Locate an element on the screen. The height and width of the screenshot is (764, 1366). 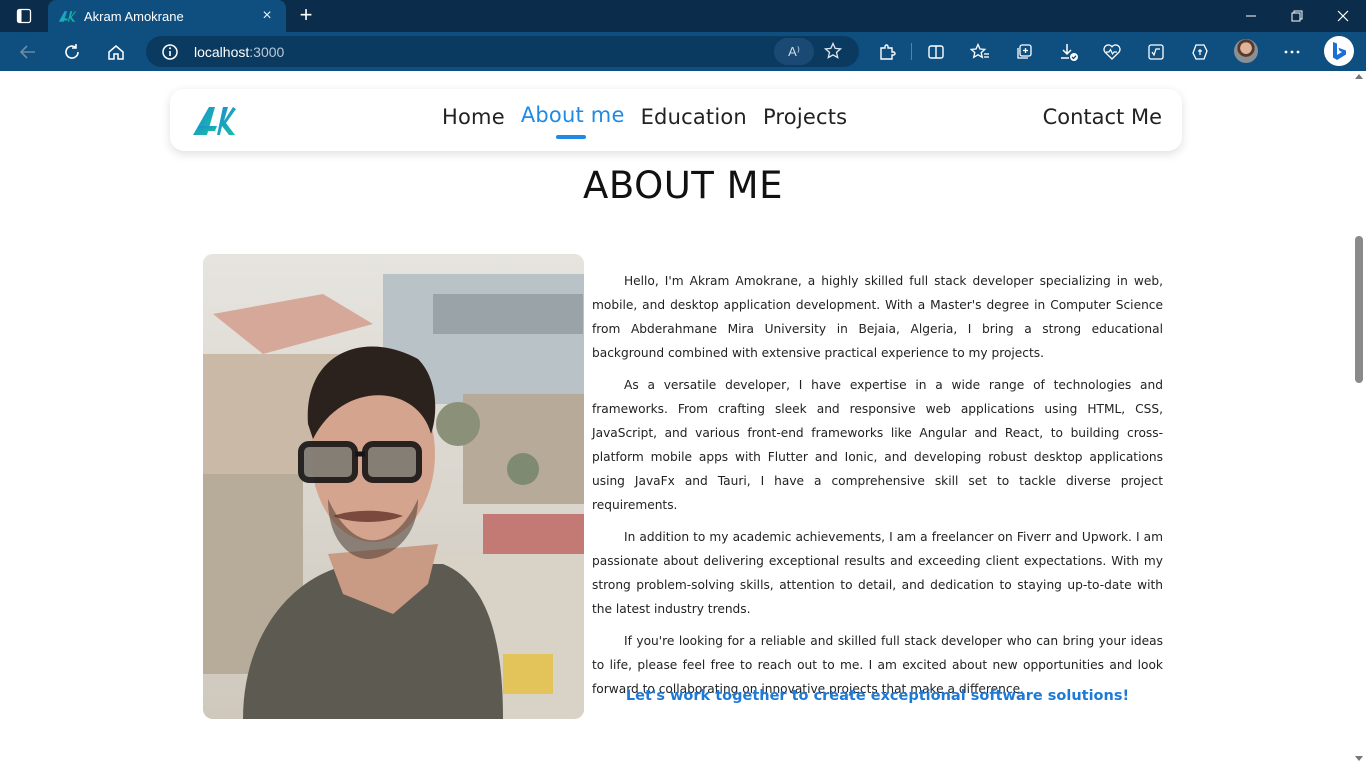
nav-education: Education is located at coordinates (694, 117).